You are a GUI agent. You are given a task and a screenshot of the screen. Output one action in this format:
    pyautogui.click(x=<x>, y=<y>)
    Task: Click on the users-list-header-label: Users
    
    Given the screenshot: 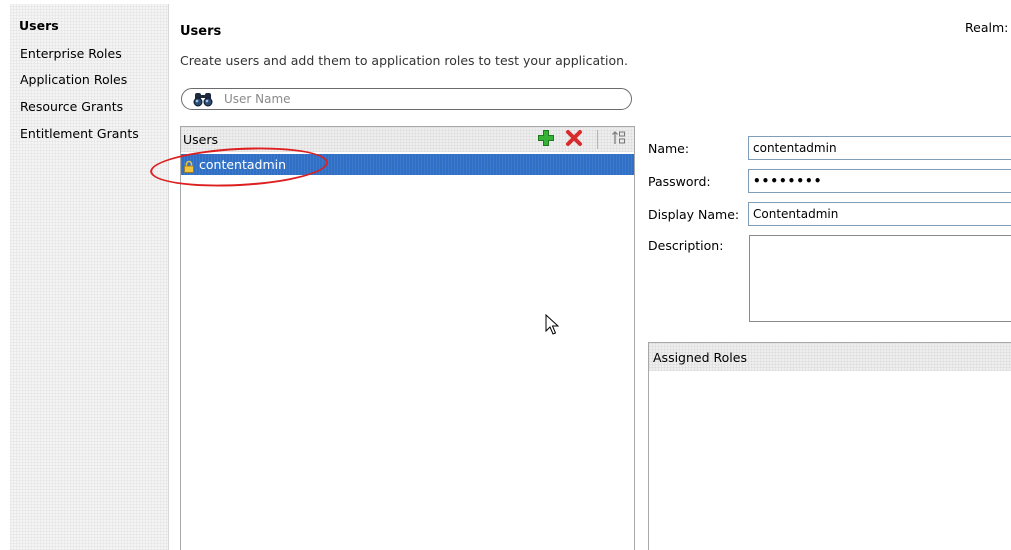 What is the action you would take?
    pyautogui.click(x=201, y=139)
    